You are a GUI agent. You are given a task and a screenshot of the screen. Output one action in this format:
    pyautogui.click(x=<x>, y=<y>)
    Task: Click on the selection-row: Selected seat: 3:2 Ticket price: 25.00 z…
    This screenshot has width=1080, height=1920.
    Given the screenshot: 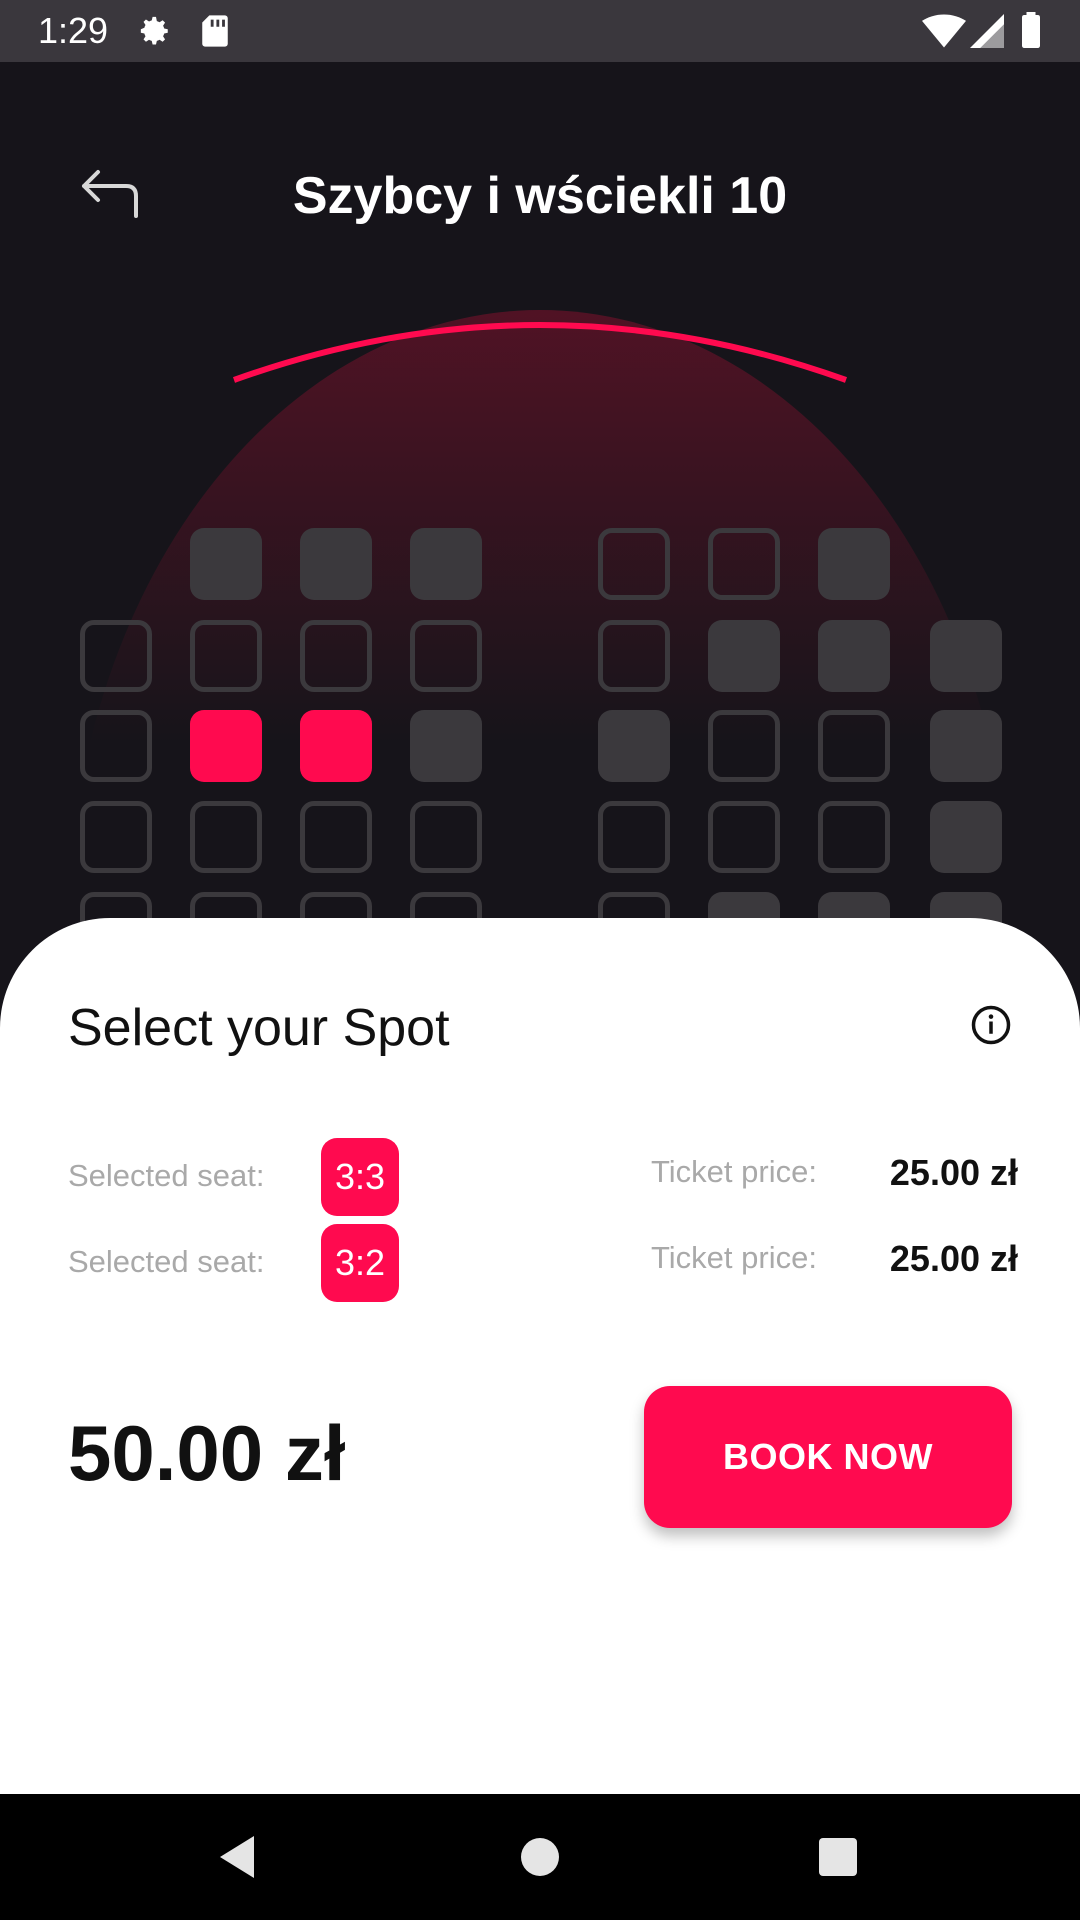 What is the action you would take?
    pyautogui.click(x=543, y=1263)
    